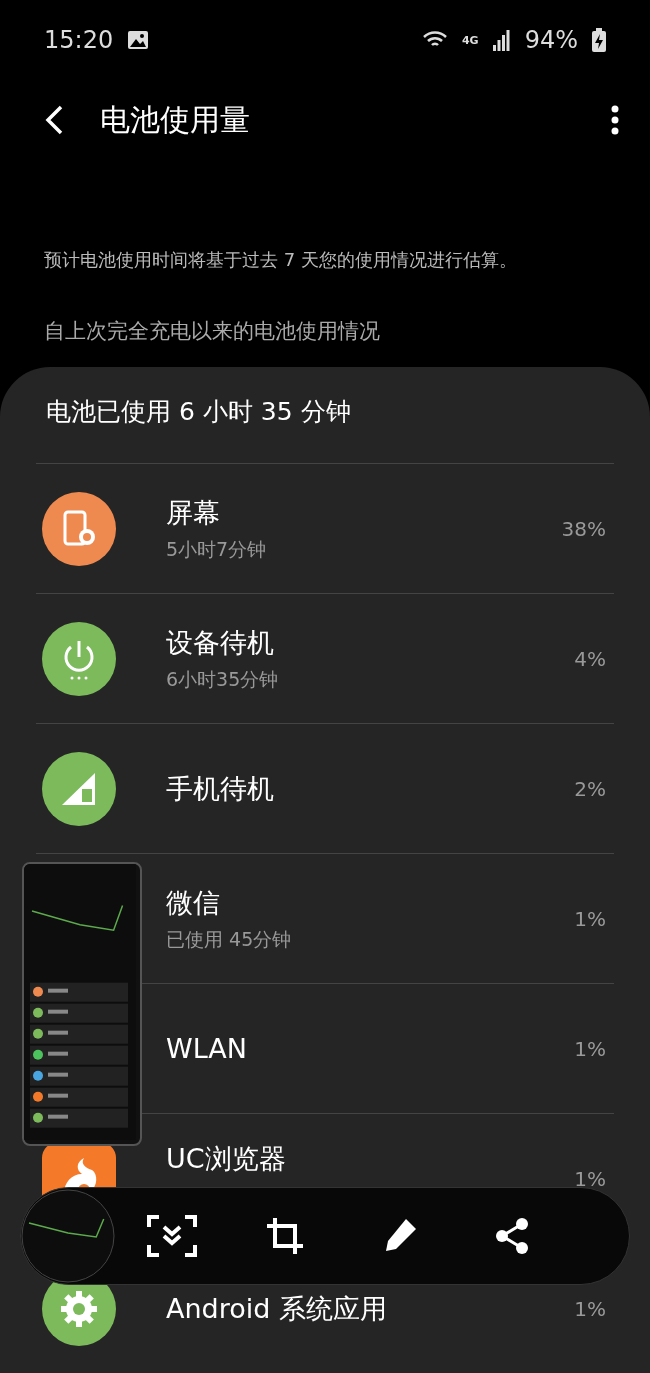 This screenshot has width=650, height=1373. What do you see at coordinates (470, 40) in the screenshot?
I see `network-type-label: 4G` at bounding box center [470, 40].